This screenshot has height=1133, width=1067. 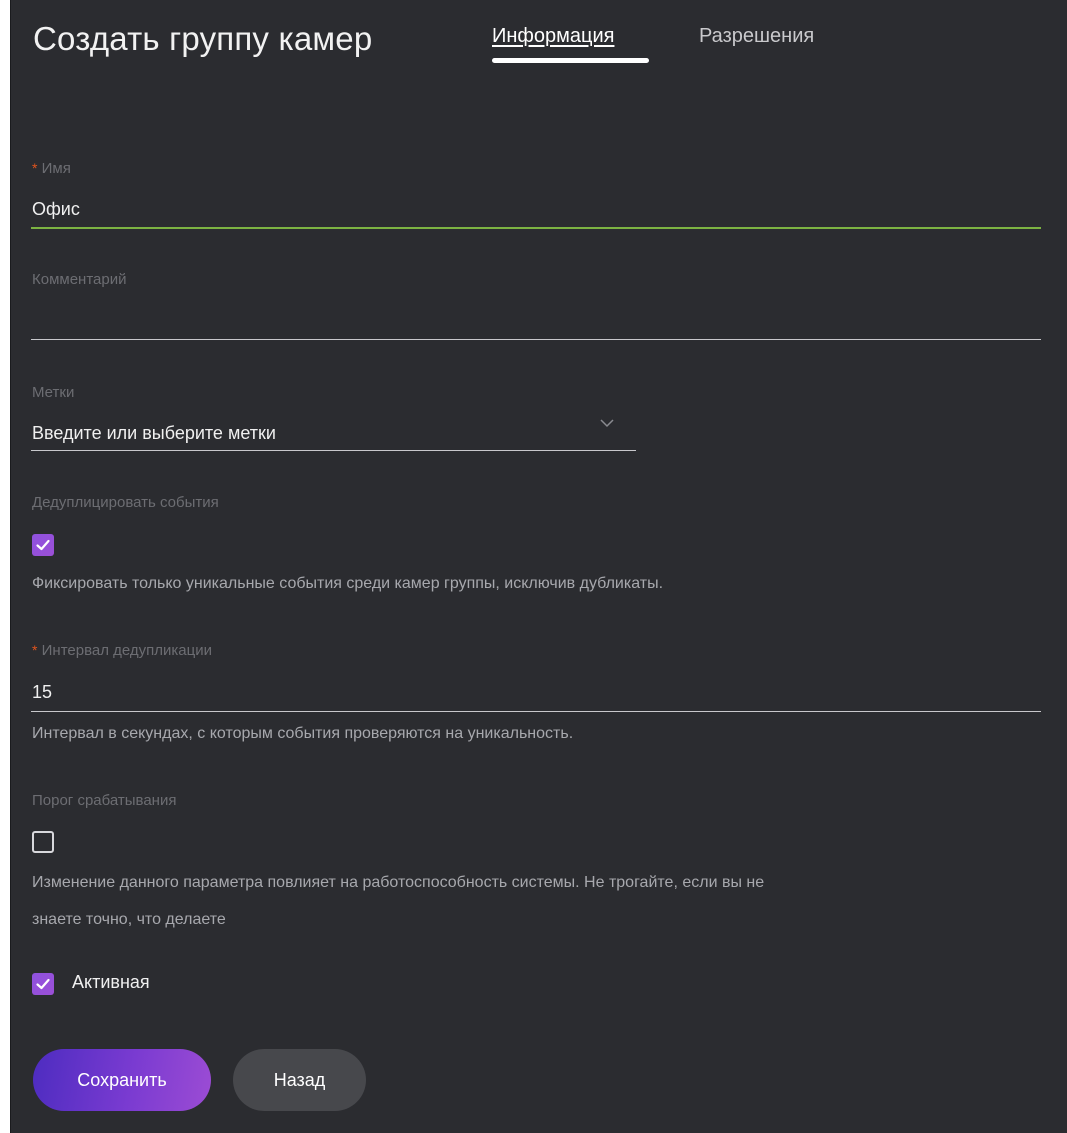 I want to click on name-input-underline, so click(x=536, y=228).